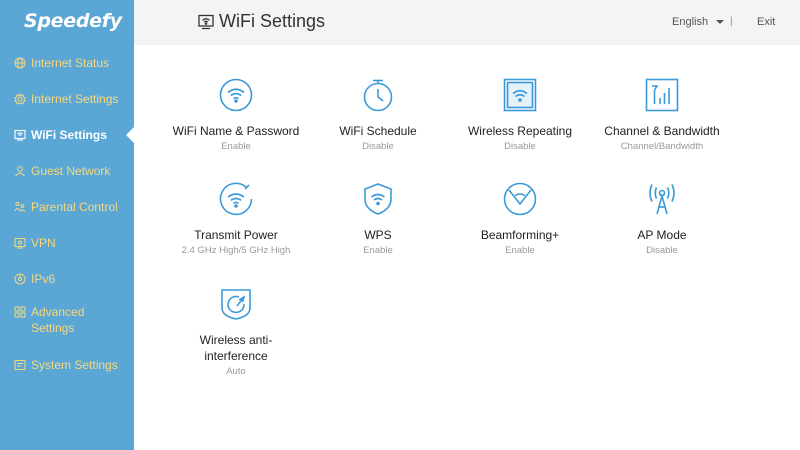  What do you see at coordinates (236, 348) in the screenshot?
I see `tile-name: Wireless anti-interference` at bounding box center [236, 348].